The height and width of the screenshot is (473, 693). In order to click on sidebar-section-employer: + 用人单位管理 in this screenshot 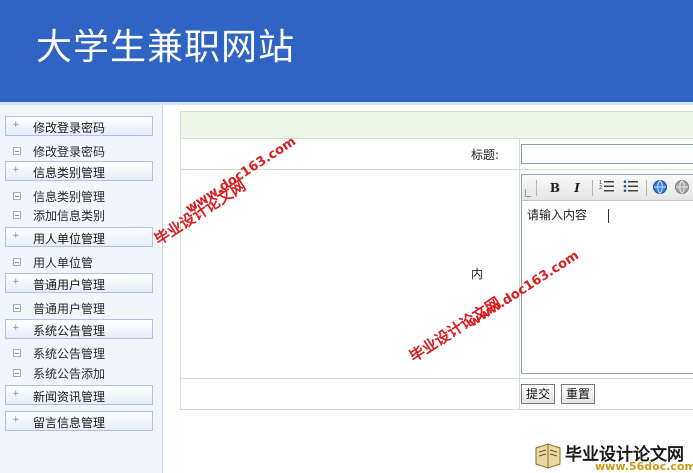, I will do `click(79, 237)`.